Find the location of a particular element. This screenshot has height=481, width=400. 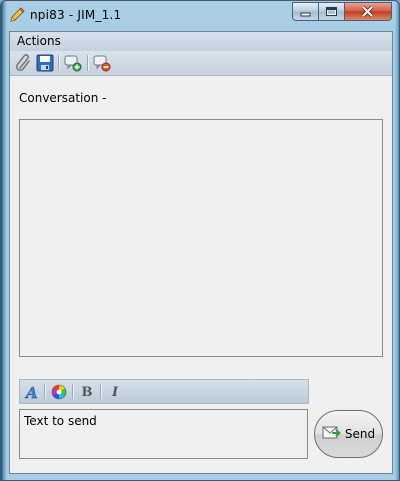

chat-add-icon is located at coordinates (73, 63).